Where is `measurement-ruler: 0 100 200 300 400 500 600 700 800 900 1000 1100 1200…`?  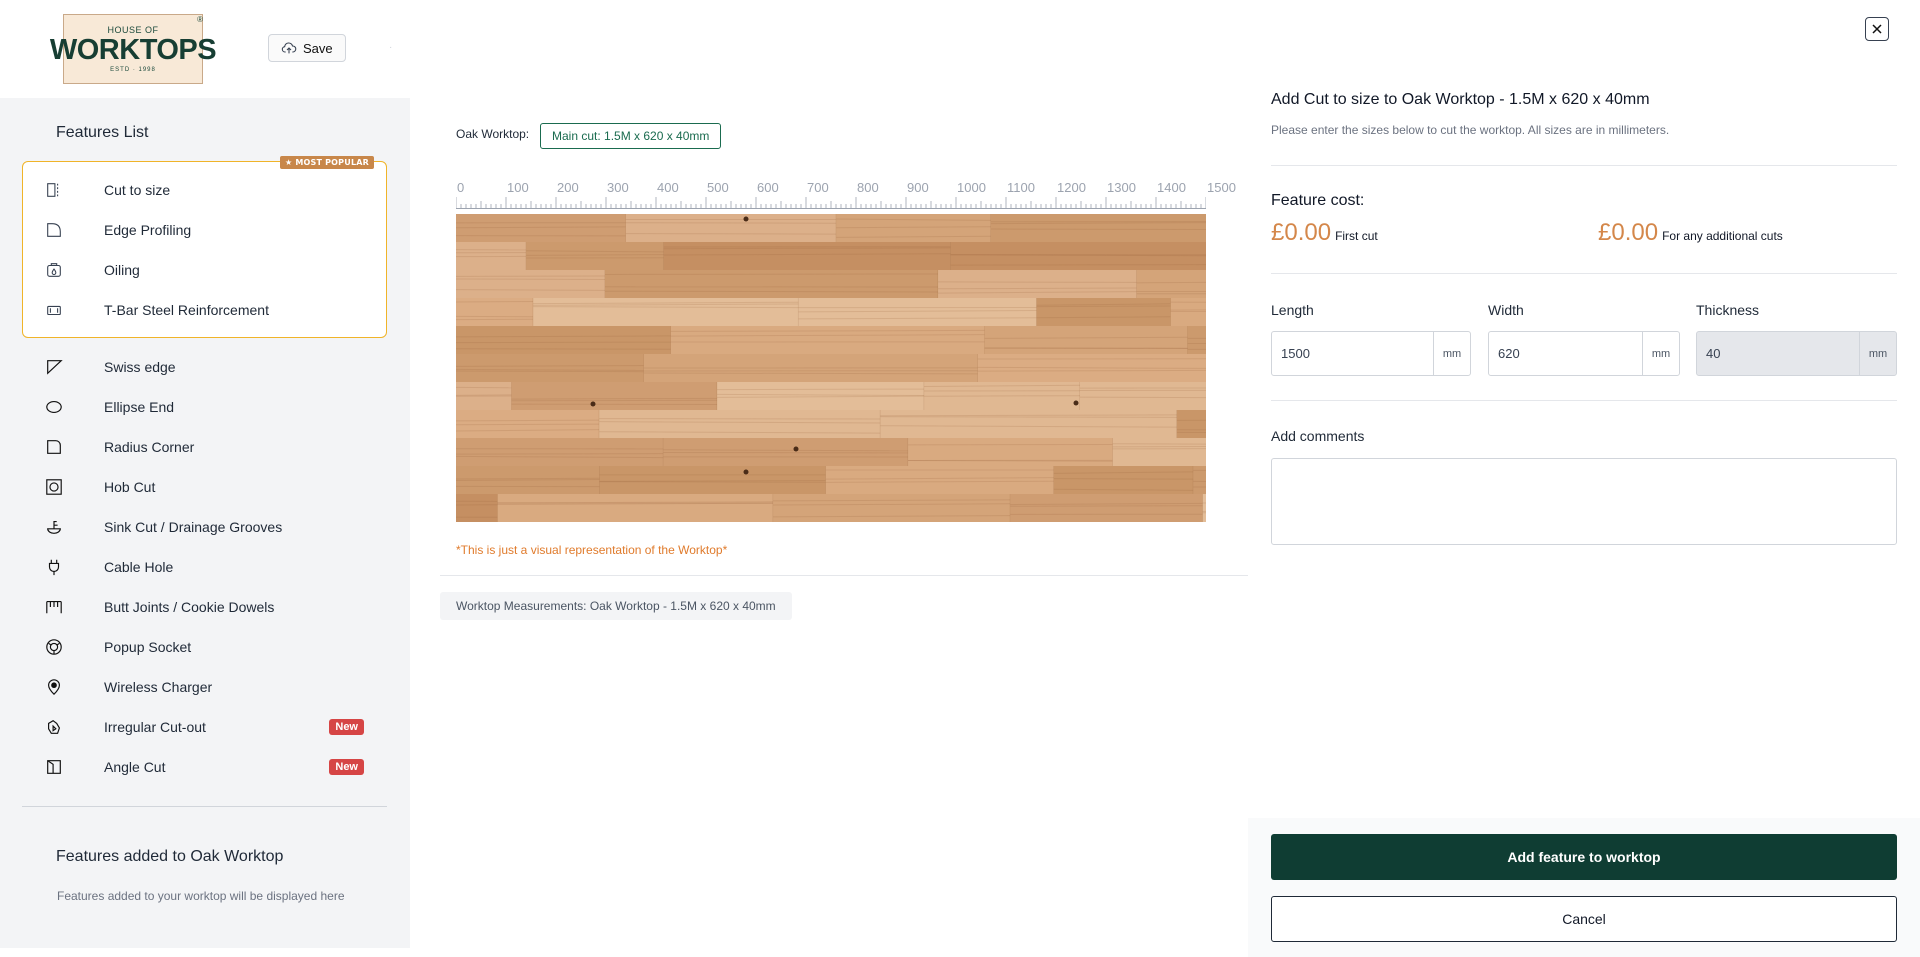 measurement-ruler: 0 100 200 300 400 500 600 700 800 900 1000 1100 1200… is located at coordinates (856, 195).